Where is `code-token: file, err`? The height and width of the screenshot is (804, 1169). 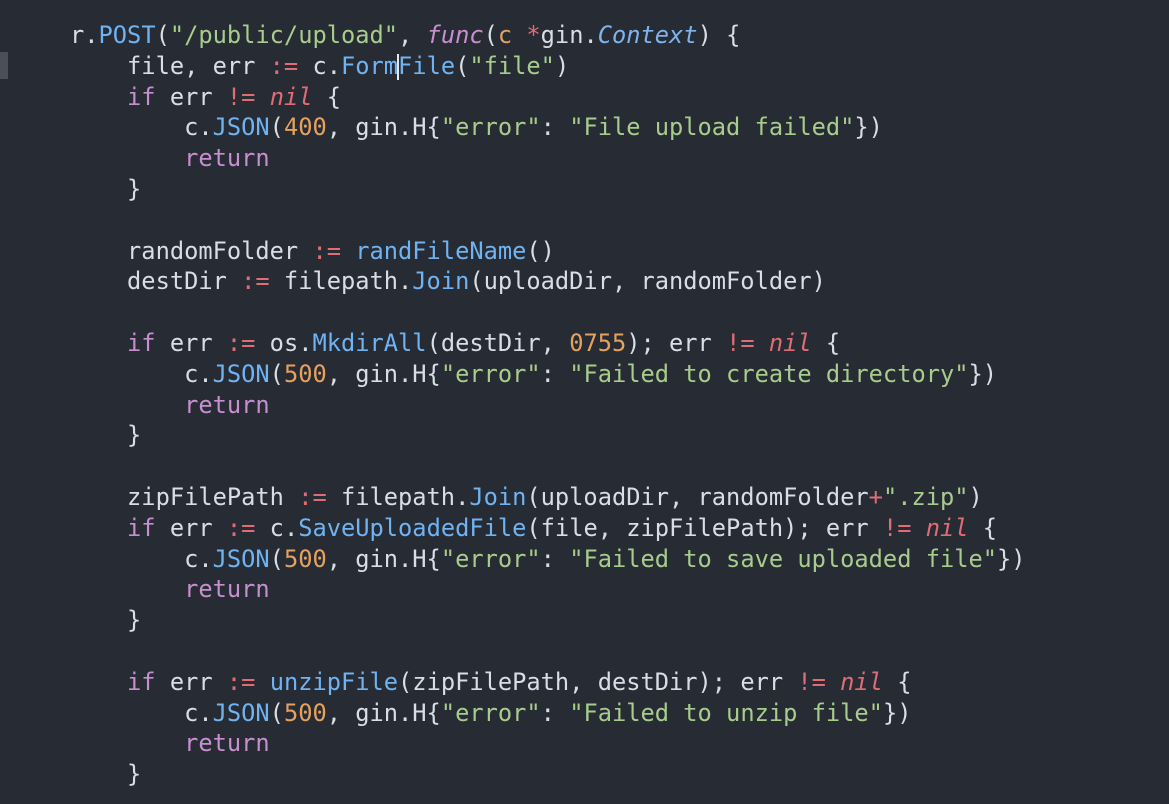
code-token: file, err is located at coordinates (198, 65).